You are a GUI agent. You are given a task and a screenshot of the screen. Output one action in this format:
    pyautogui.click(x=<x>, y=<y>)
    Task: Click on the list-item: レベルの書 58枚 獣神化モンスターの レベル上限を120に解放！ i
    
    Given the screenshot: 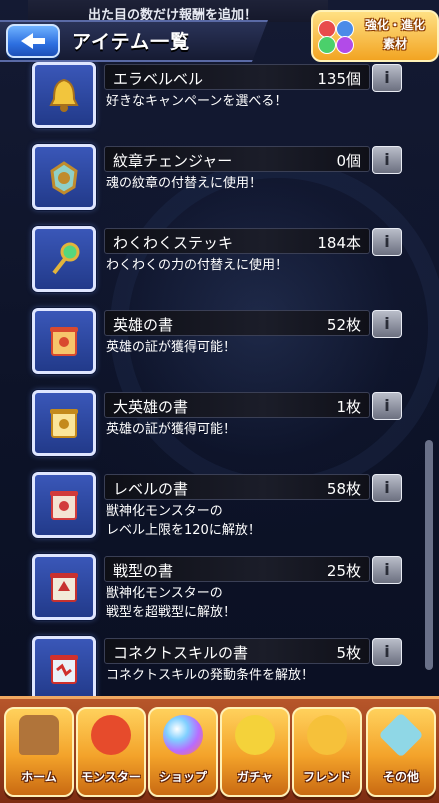 What is the action you would take?
    pyautogui.click(x=219, y=512)
    